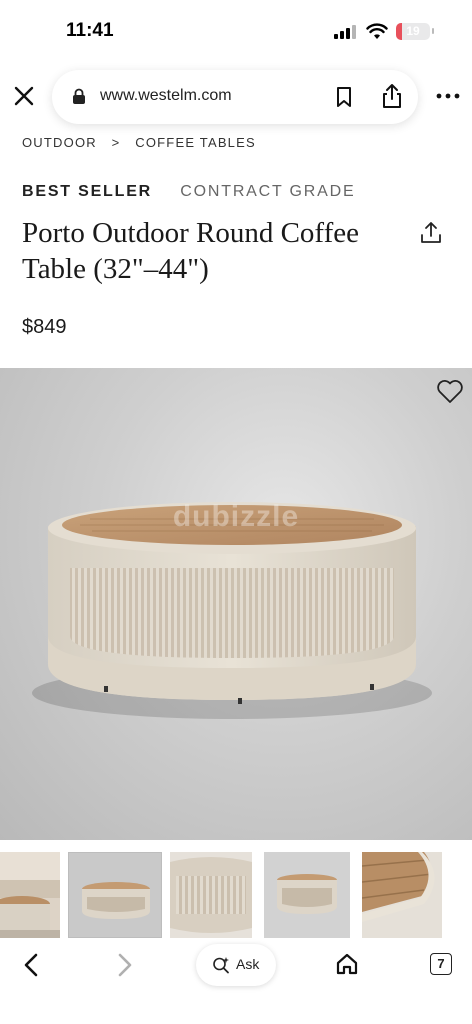 The width and height of the screenshot is (472, 1024). Describe the element at coordinates (346, 32) in the screenshot. I see `cellular-signal-icon` at that location.